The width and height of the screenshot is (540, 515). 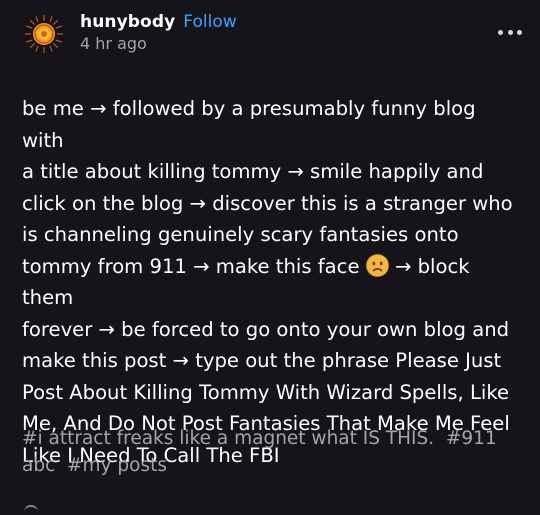 I want to click on blog-name-link: hunybody, so click(x=127, y=22).